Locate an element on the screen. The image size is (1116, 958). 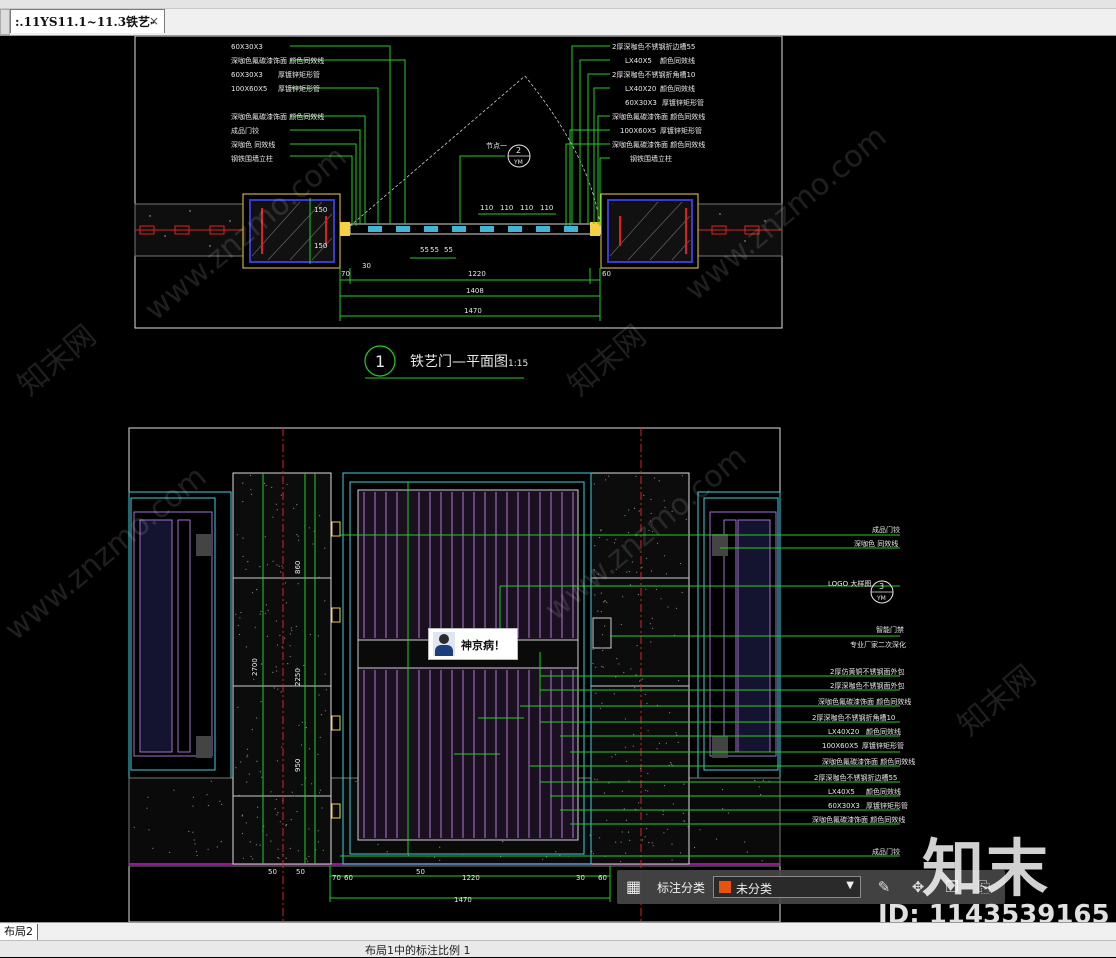
active-document-tab: :.11YS11.1~11.3铁艺- × is located at coordinates (87, 21).